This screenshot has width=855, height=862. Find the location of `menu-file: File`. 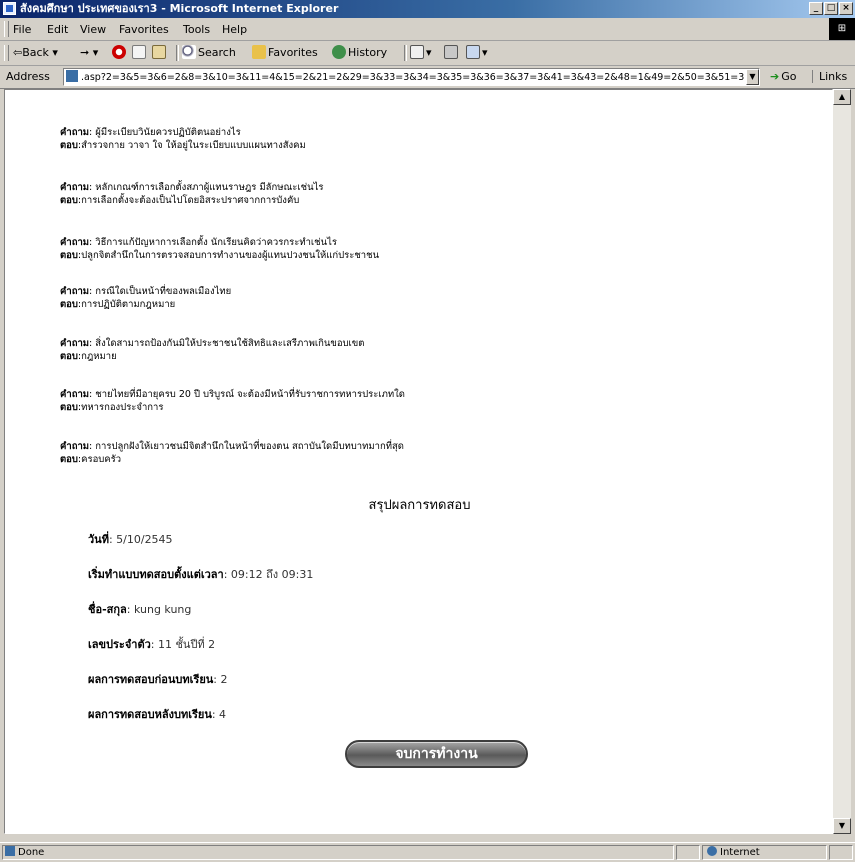

menu-file: File is located at coordinates (22, 29).